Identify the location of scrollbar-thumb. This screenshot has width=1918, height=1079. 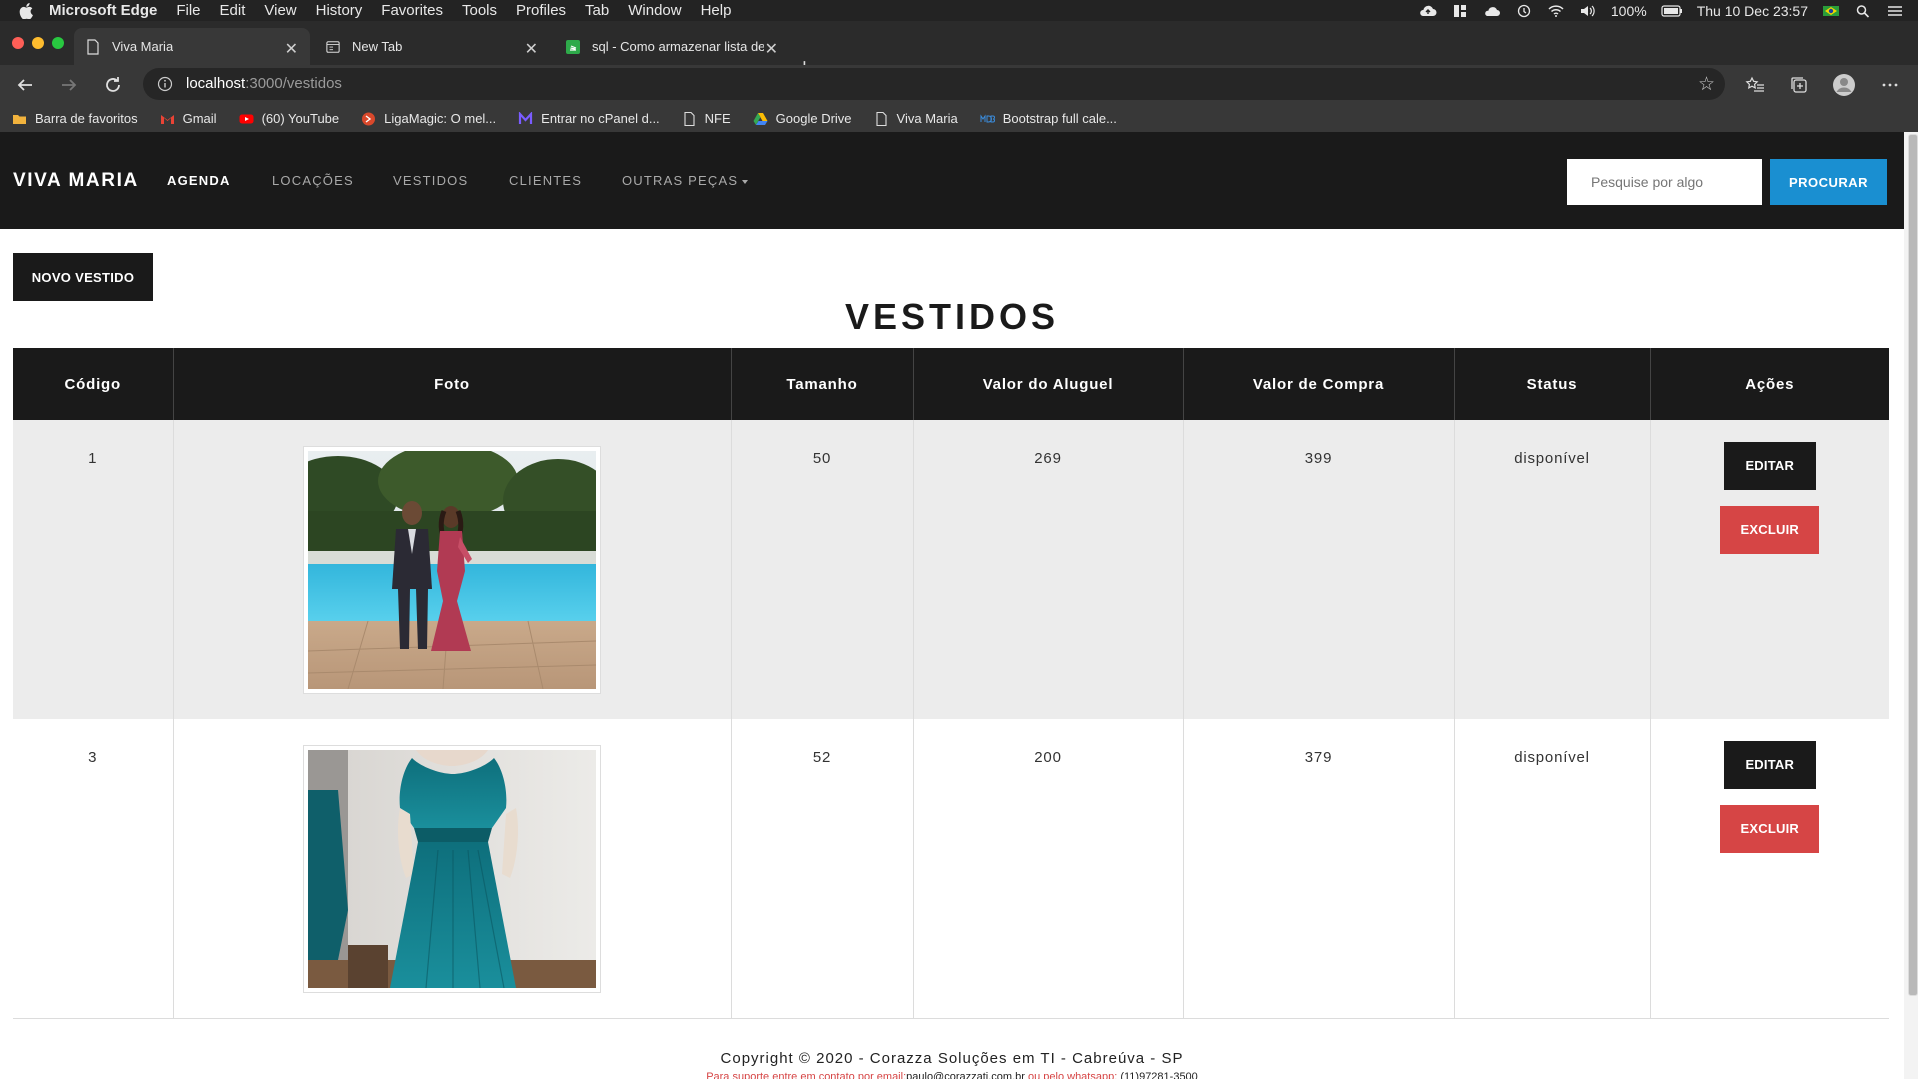
(1913, 565).